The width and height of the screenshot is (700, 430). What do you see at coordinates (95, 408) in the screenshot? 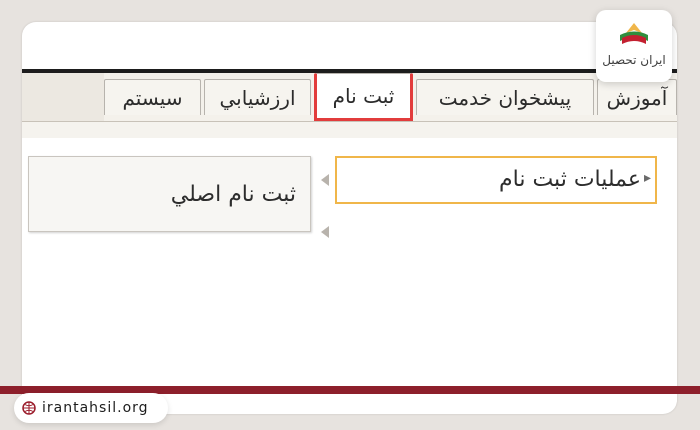
I see `website-text: irantahsil.org` at bounding box center [95, 408].